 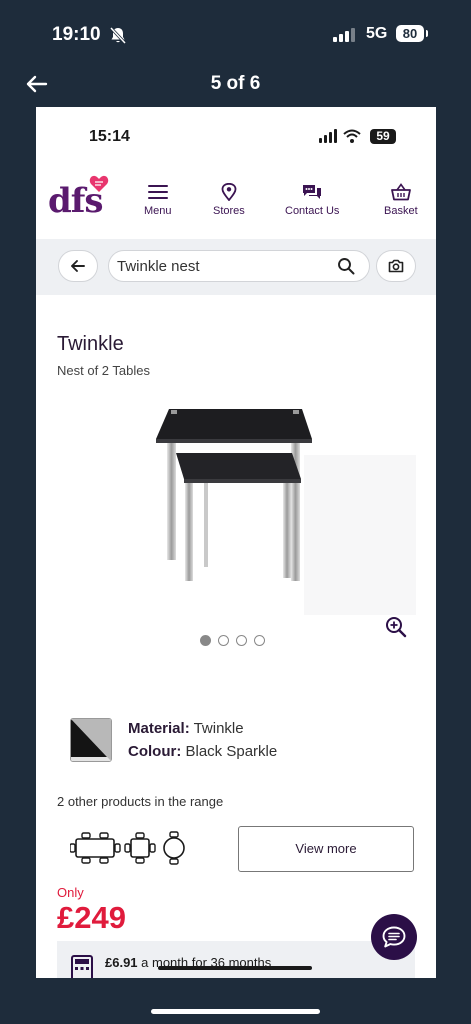 I want to click on product-price: £249, so click(x=91, y=917).